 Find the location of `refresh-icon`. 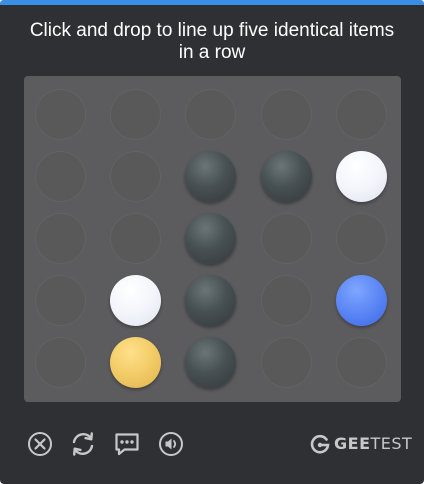

refresh-icon is located at coordinates (83, 444).